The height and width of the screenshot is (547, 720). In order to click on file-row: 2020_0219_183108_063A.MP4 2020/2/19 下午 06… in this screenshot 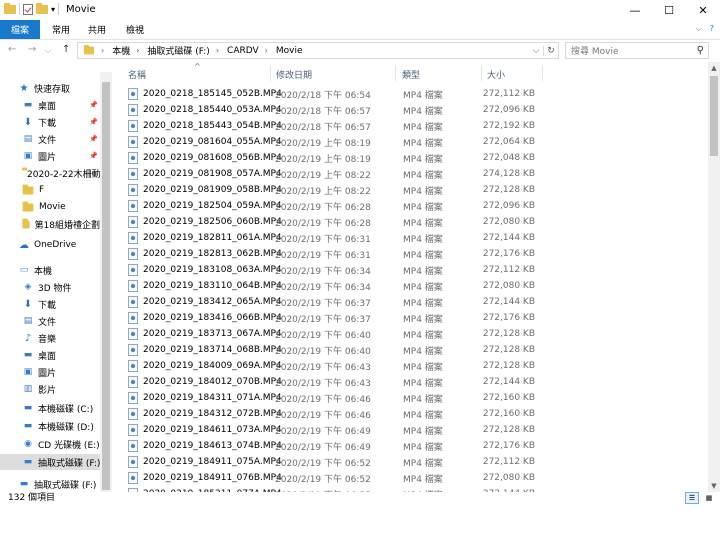, I will do `click(350, 270)`.